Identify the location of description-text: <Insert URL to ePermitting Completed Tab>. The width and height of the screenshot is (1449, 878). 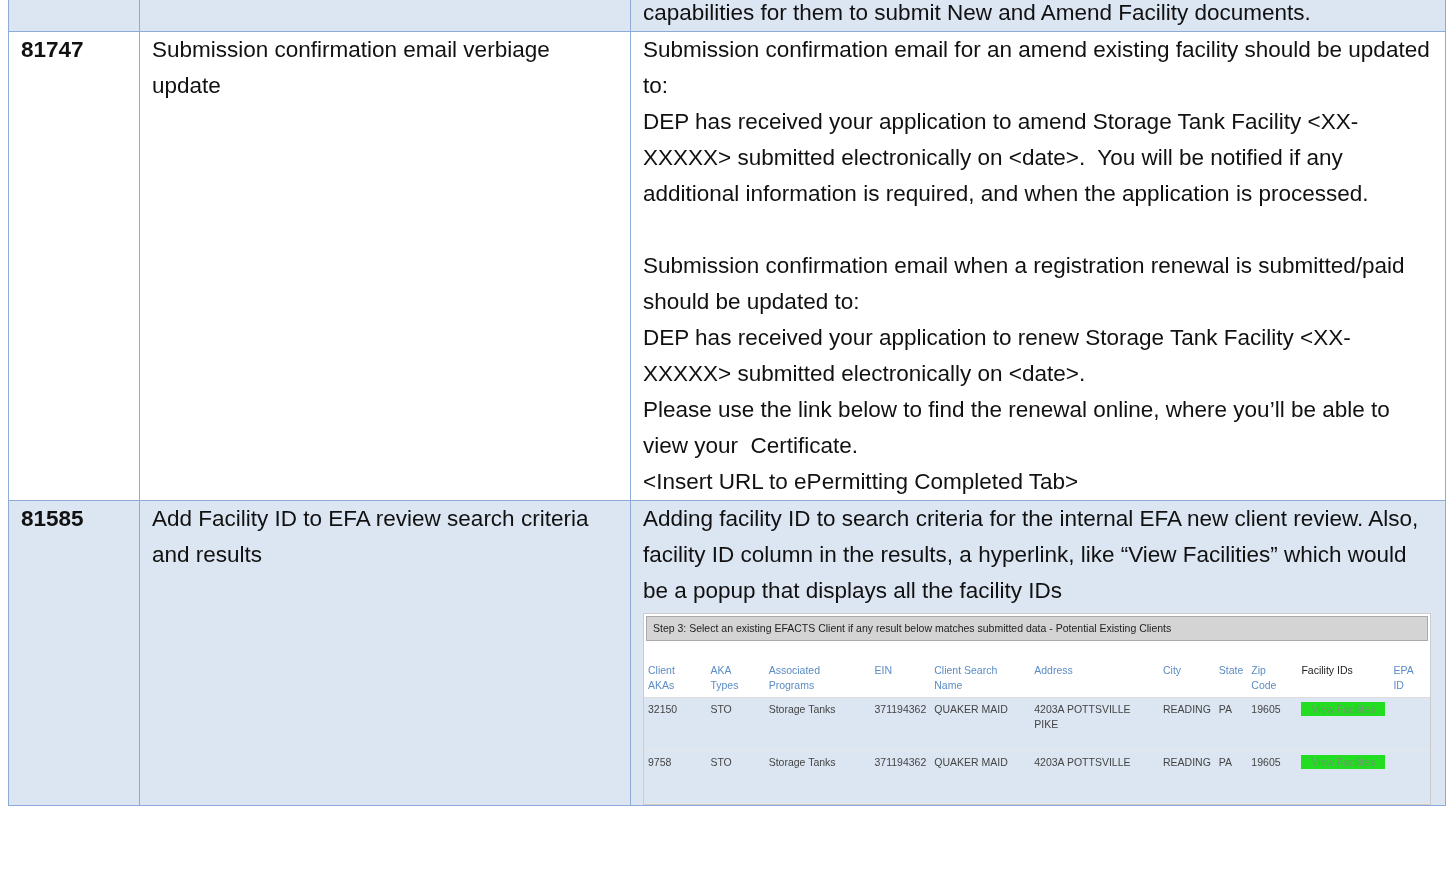
(861, 482).